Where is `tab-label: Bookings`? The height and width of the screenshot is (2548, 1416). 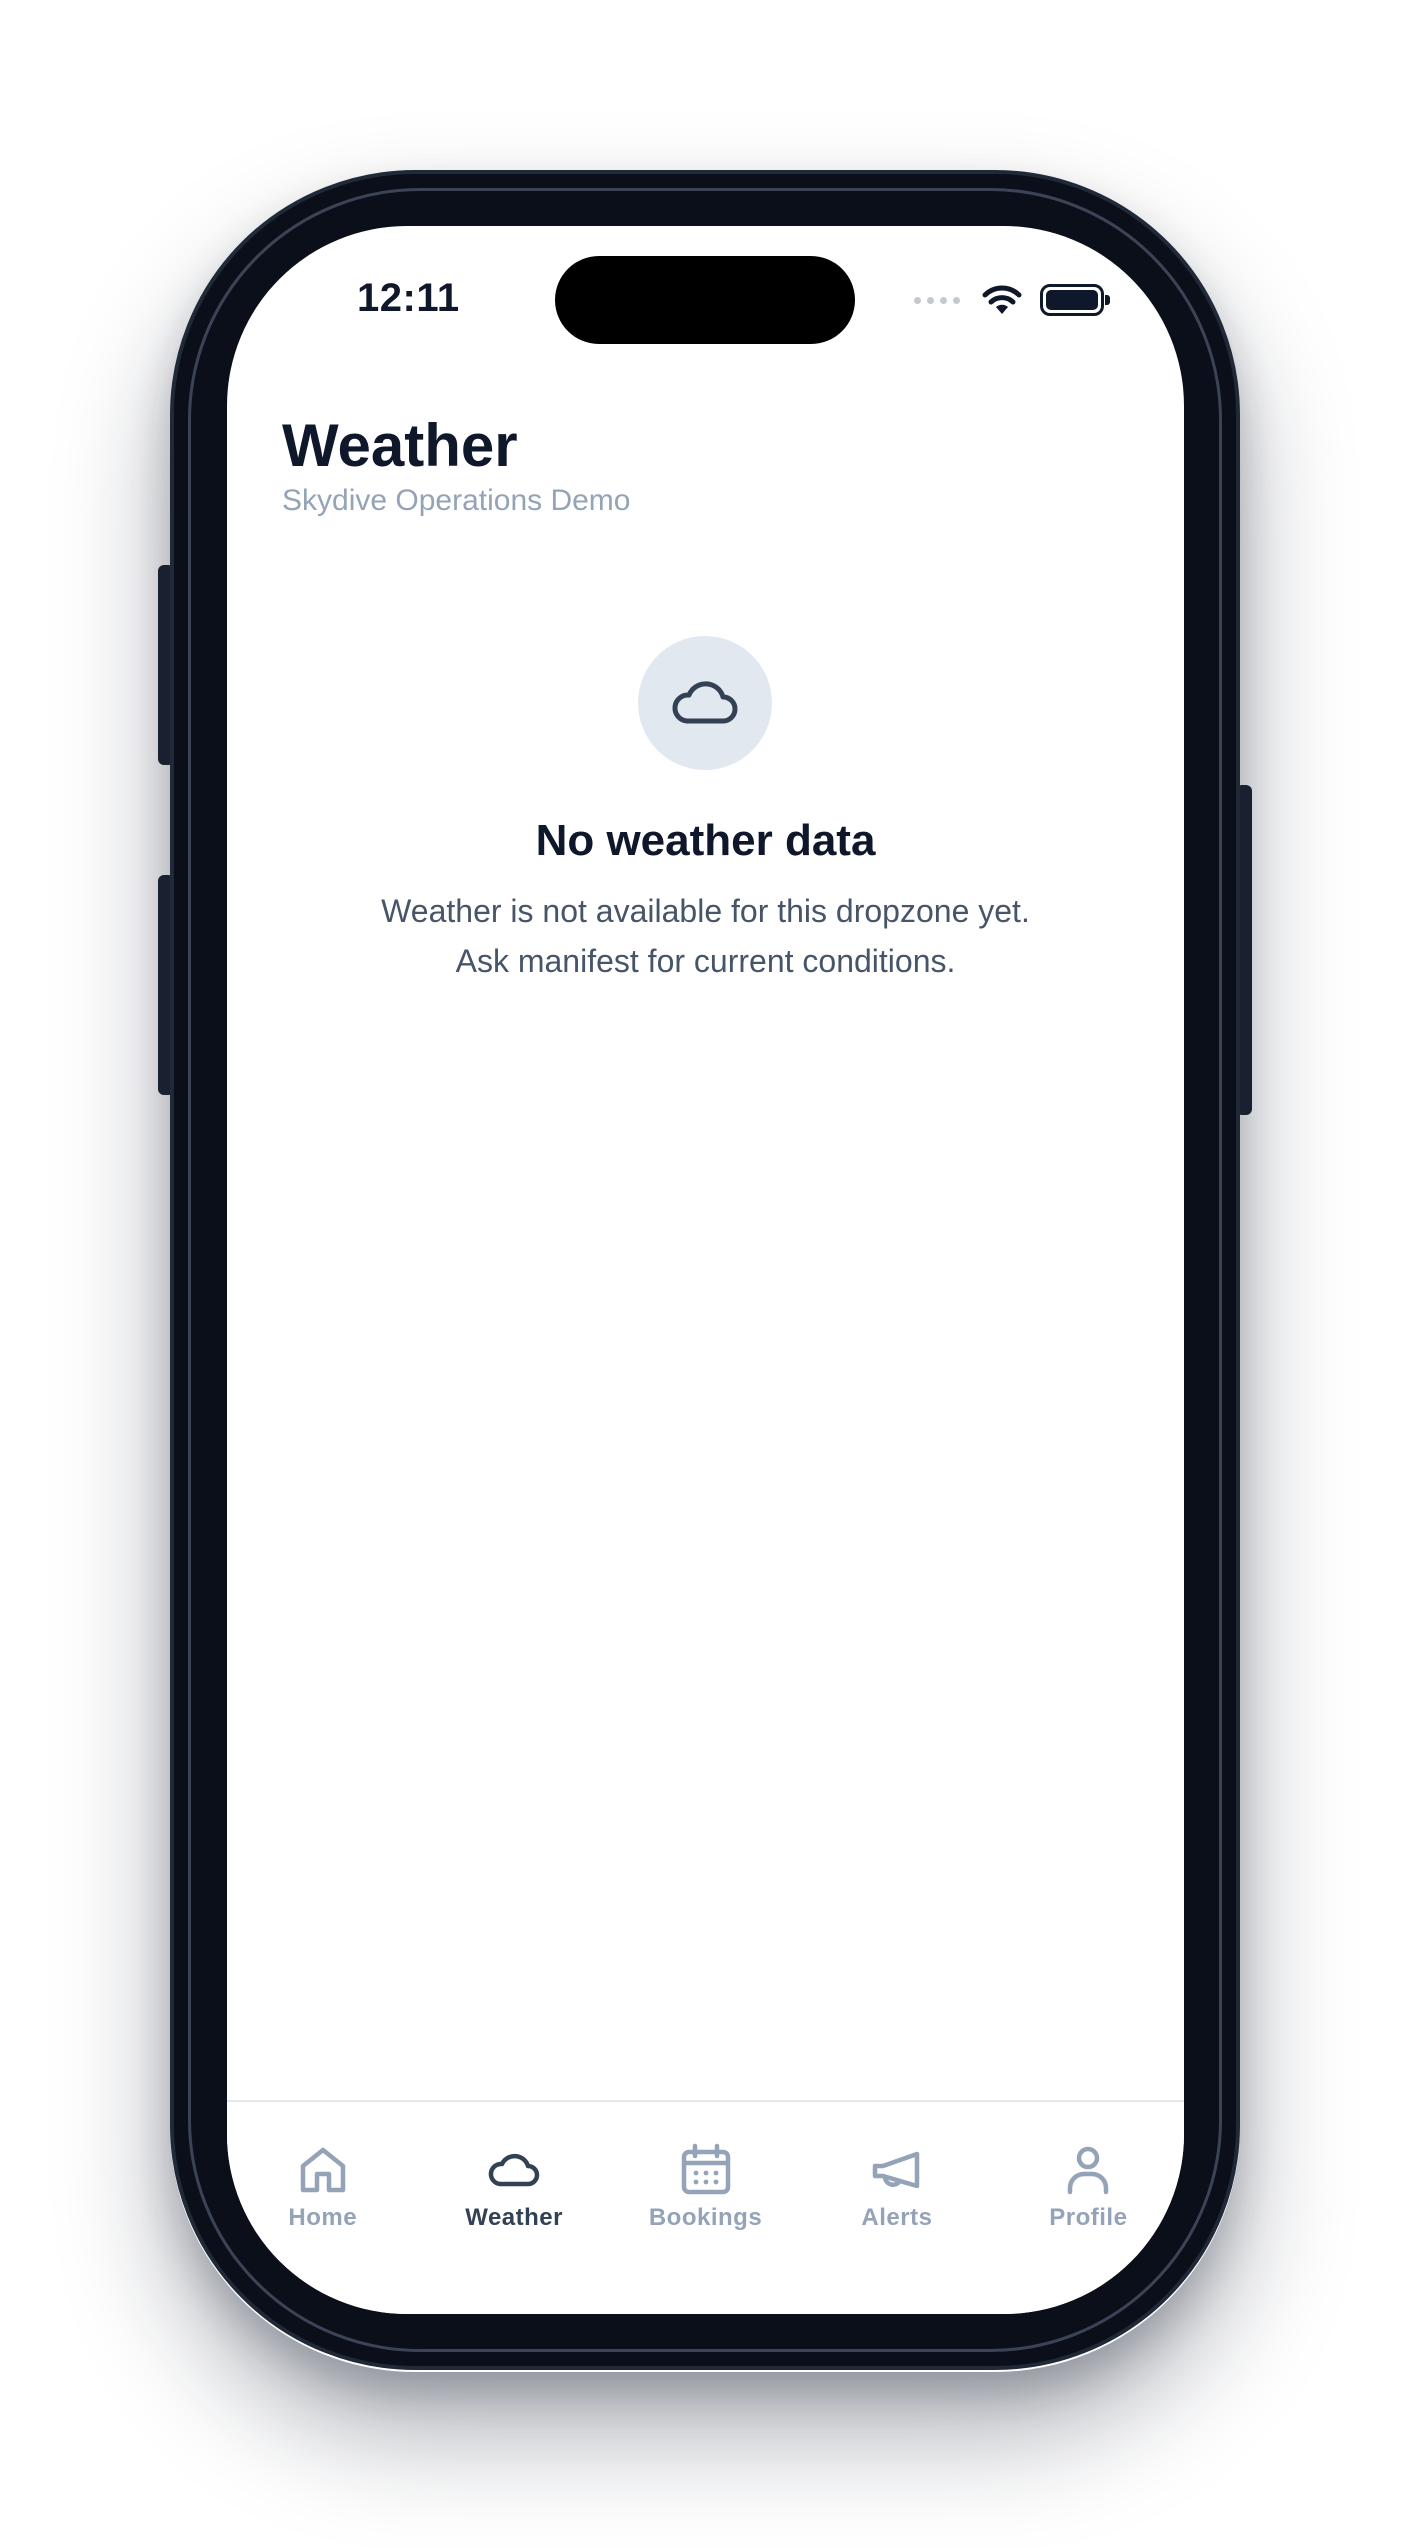 tab-label: Bookings is located at coordinates (705, 2217).